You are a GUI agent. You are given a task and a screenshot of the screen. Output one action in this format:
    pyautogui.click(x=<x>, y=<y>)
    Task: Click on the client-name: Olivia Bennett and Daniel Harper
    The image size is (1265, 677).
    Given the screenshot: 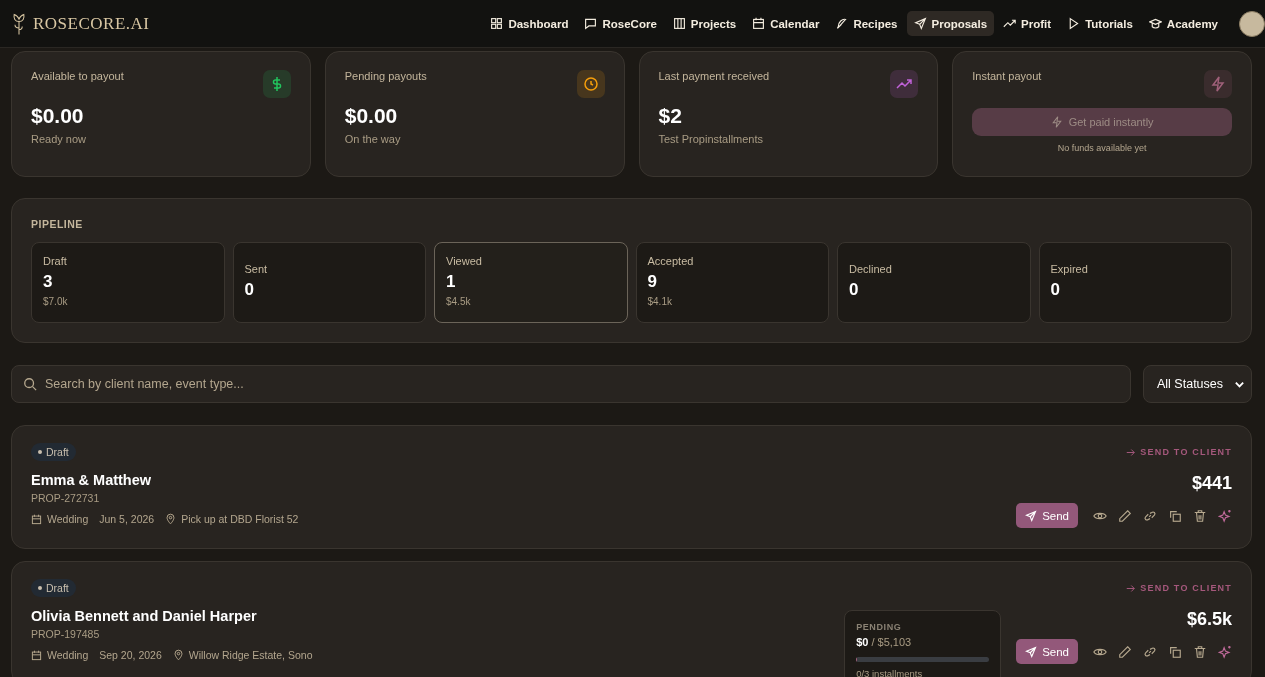 What is the action you would take?
    pyautogui.click(x=144, y=616)
    